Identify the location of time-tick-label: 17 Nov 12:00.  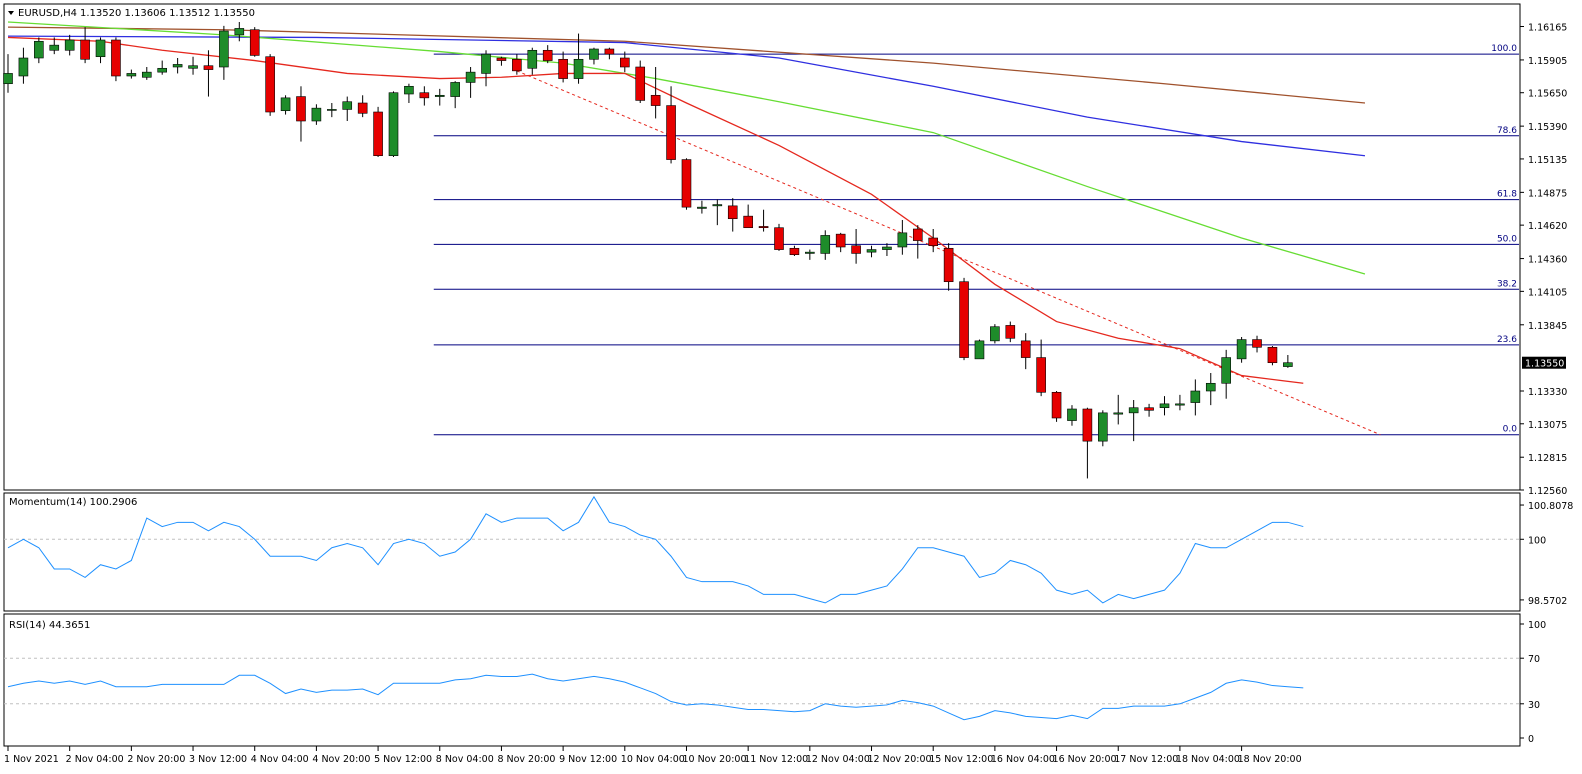
(1146, 759).